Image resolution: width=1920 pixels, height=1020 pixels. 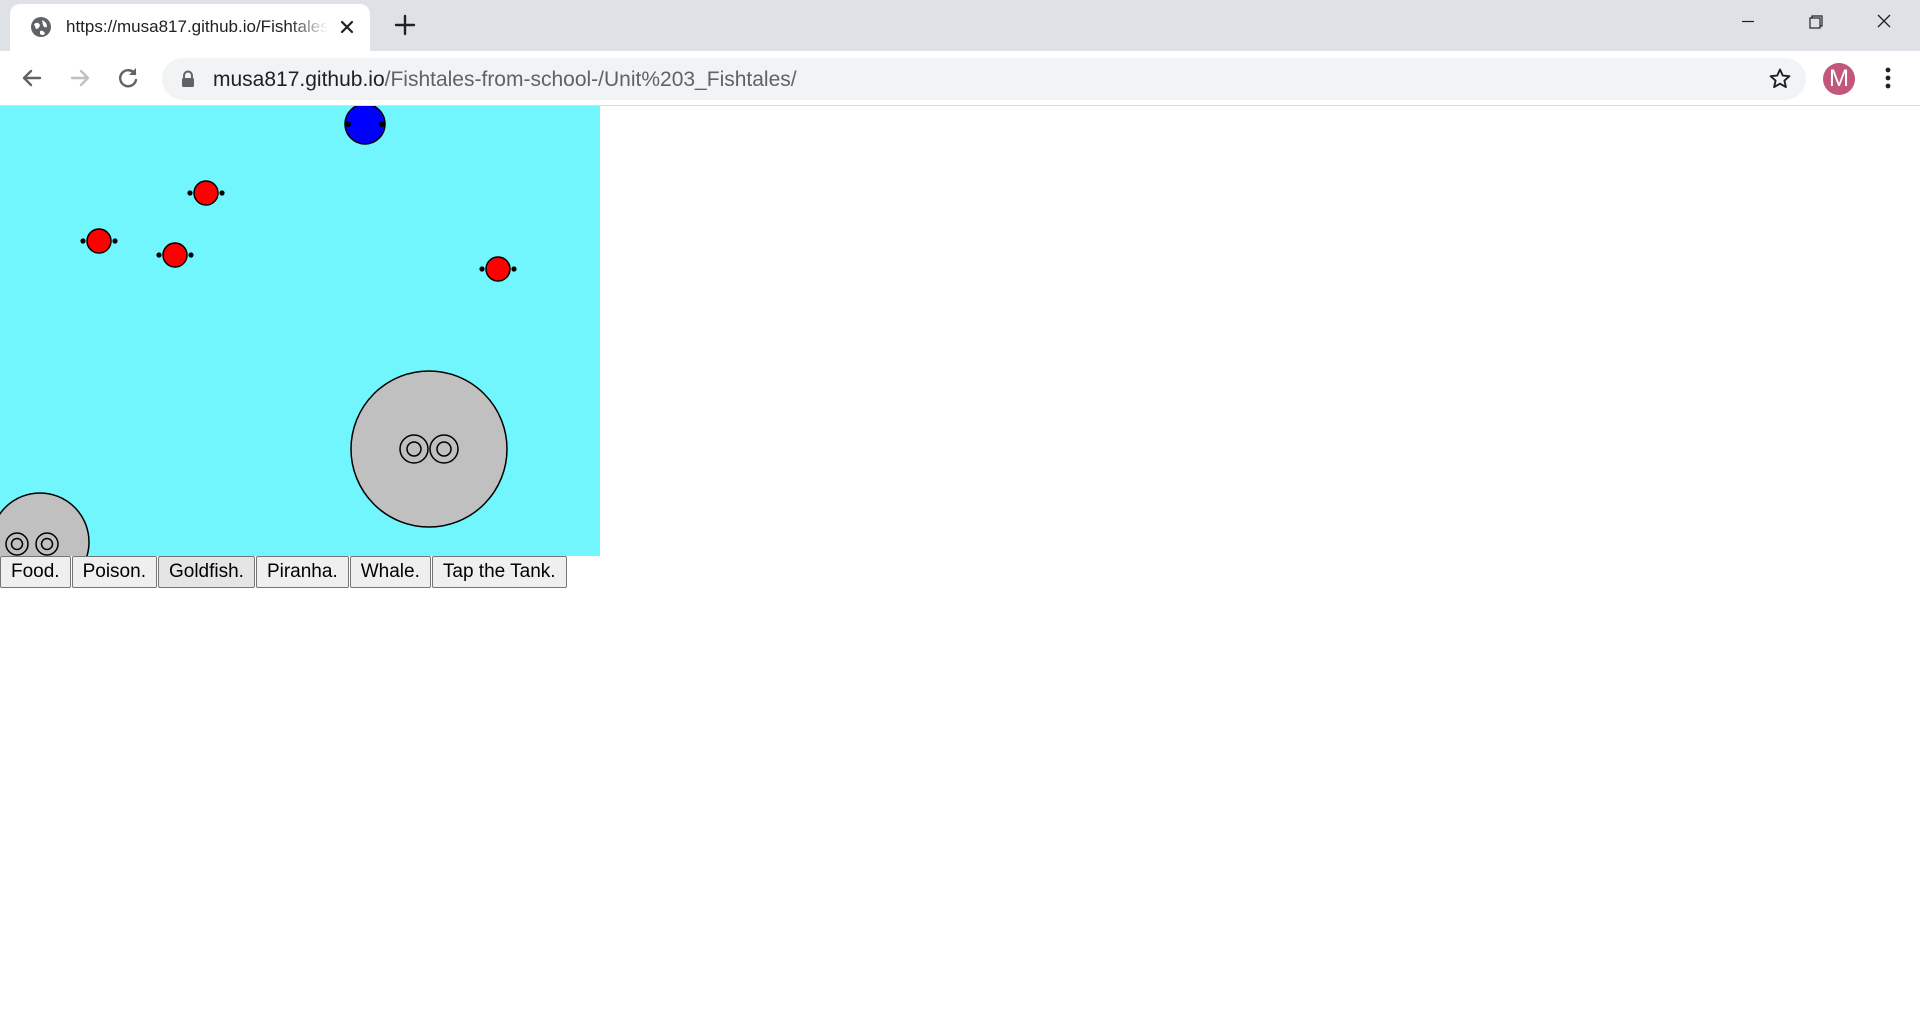 What do you see at coordinates (188, 79) in the screenshot?
I see `lock-icon` at bounding box center [188, 79].